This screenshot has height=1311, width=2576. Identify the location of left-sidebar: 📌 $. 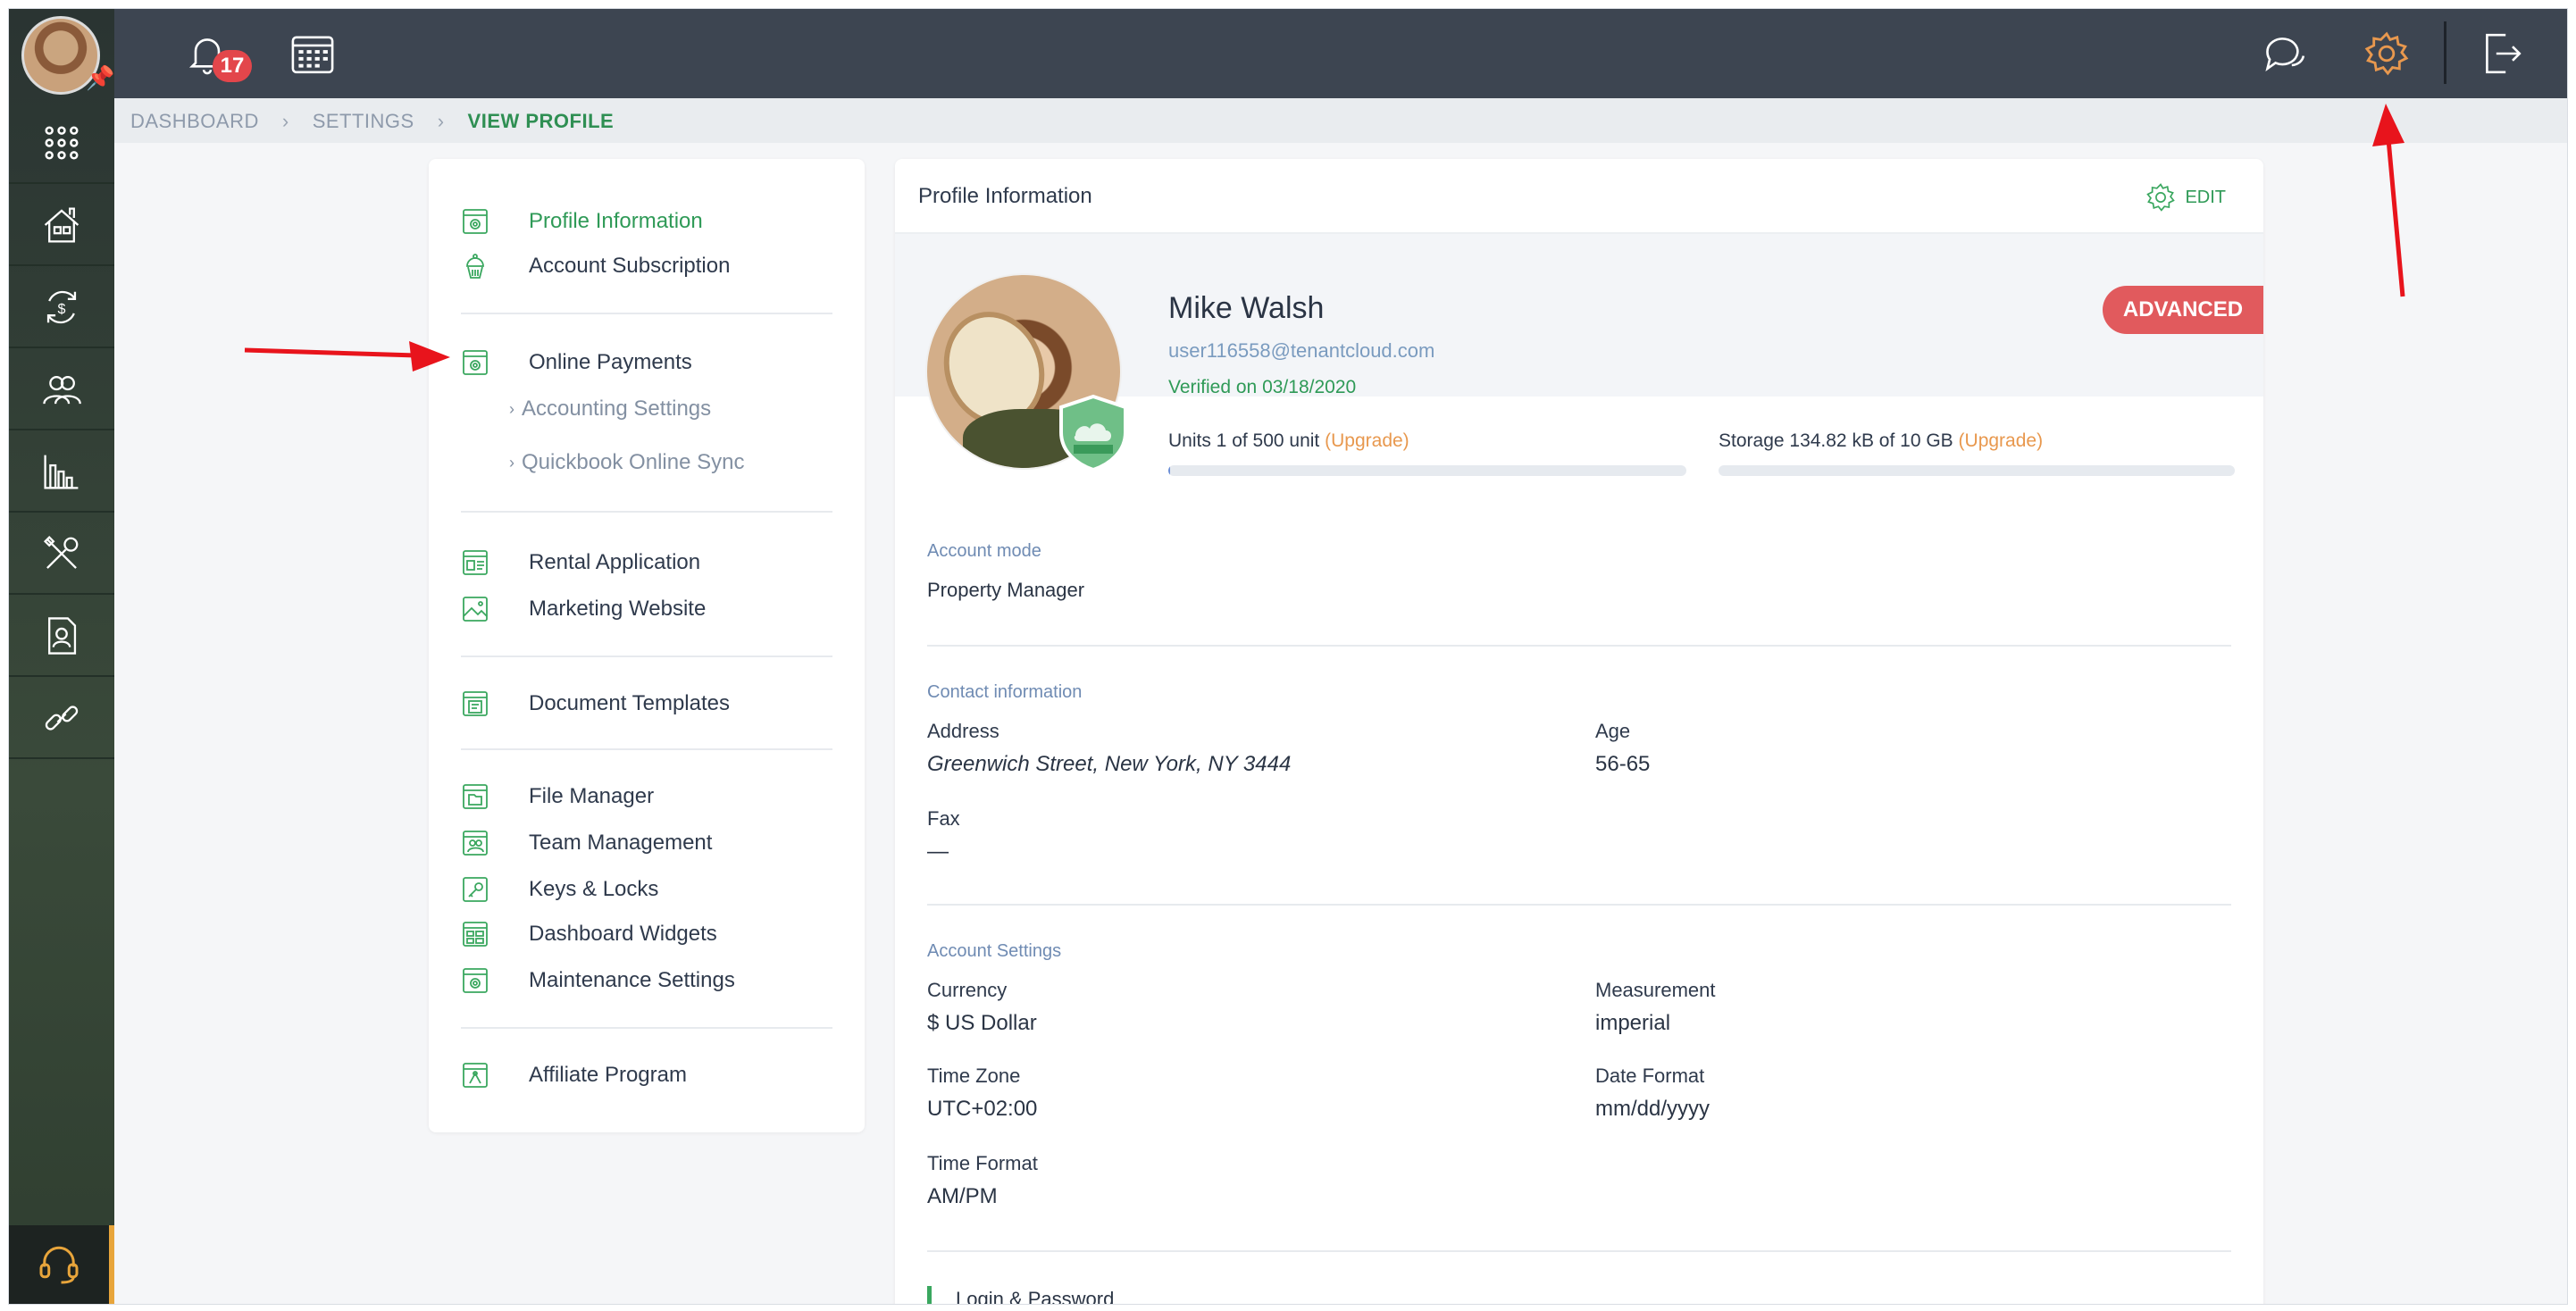
(62, 656).